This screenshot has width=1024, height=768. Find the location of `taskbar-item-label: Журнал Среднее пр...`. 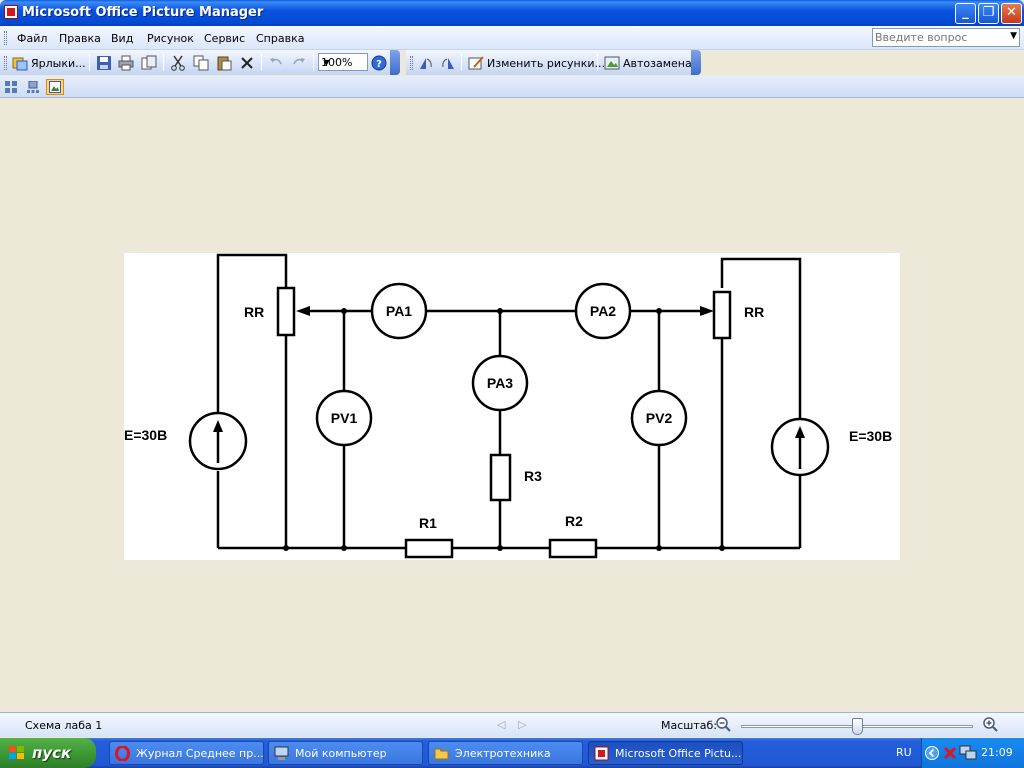

taskbar-item-label: Журнал Среднее пр... is located at coordinates (200, 753).